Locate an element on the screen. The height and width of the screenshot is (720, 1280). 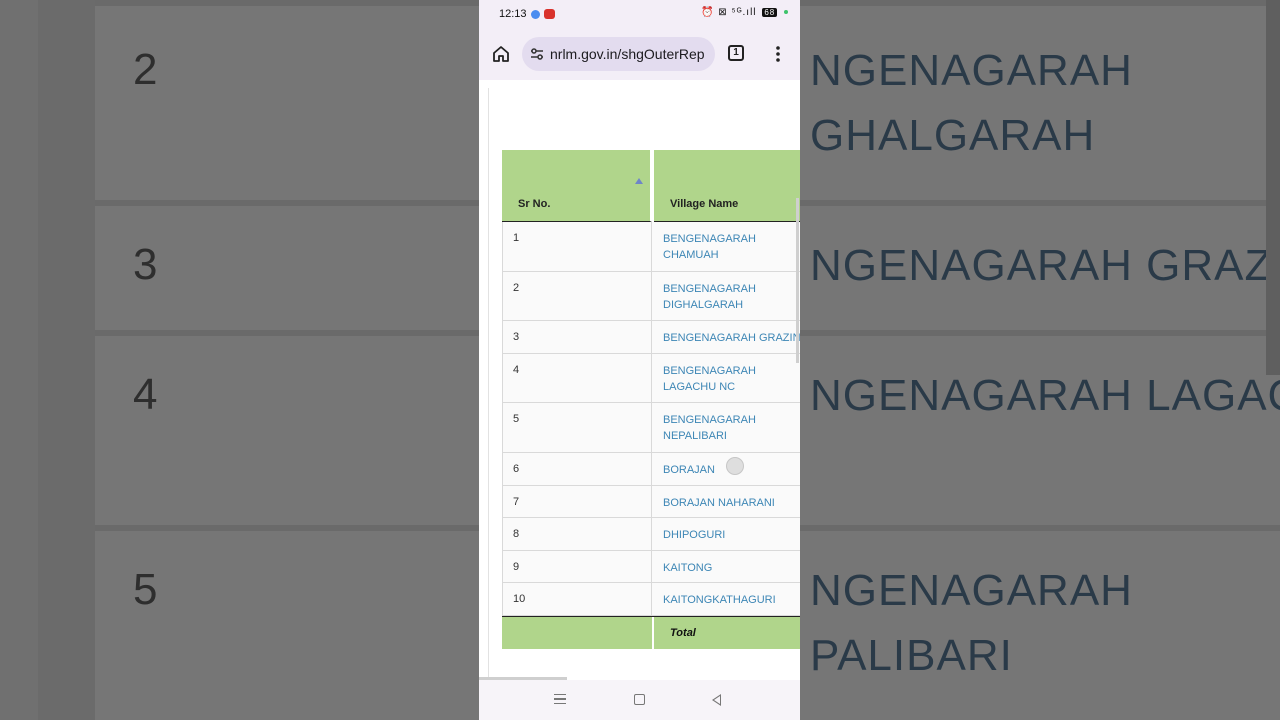
background-text: NGENAGARAH LAGACH is located at coordinates (1045, 395).